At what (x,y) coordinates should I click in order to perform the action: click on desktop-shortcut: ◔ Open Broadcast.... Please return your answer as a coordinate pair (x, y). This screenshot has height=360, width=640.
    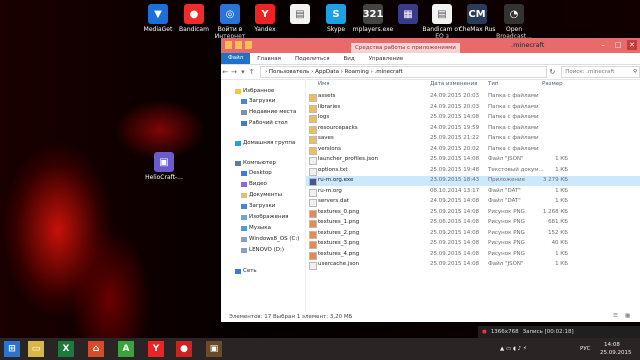
    Looking at the image, I should click on (514, 22).